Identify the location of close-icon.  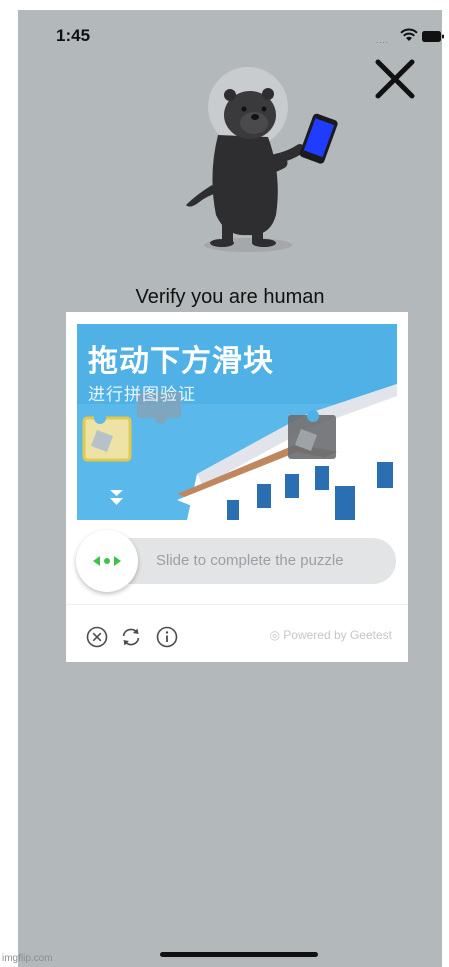
(395, 79).